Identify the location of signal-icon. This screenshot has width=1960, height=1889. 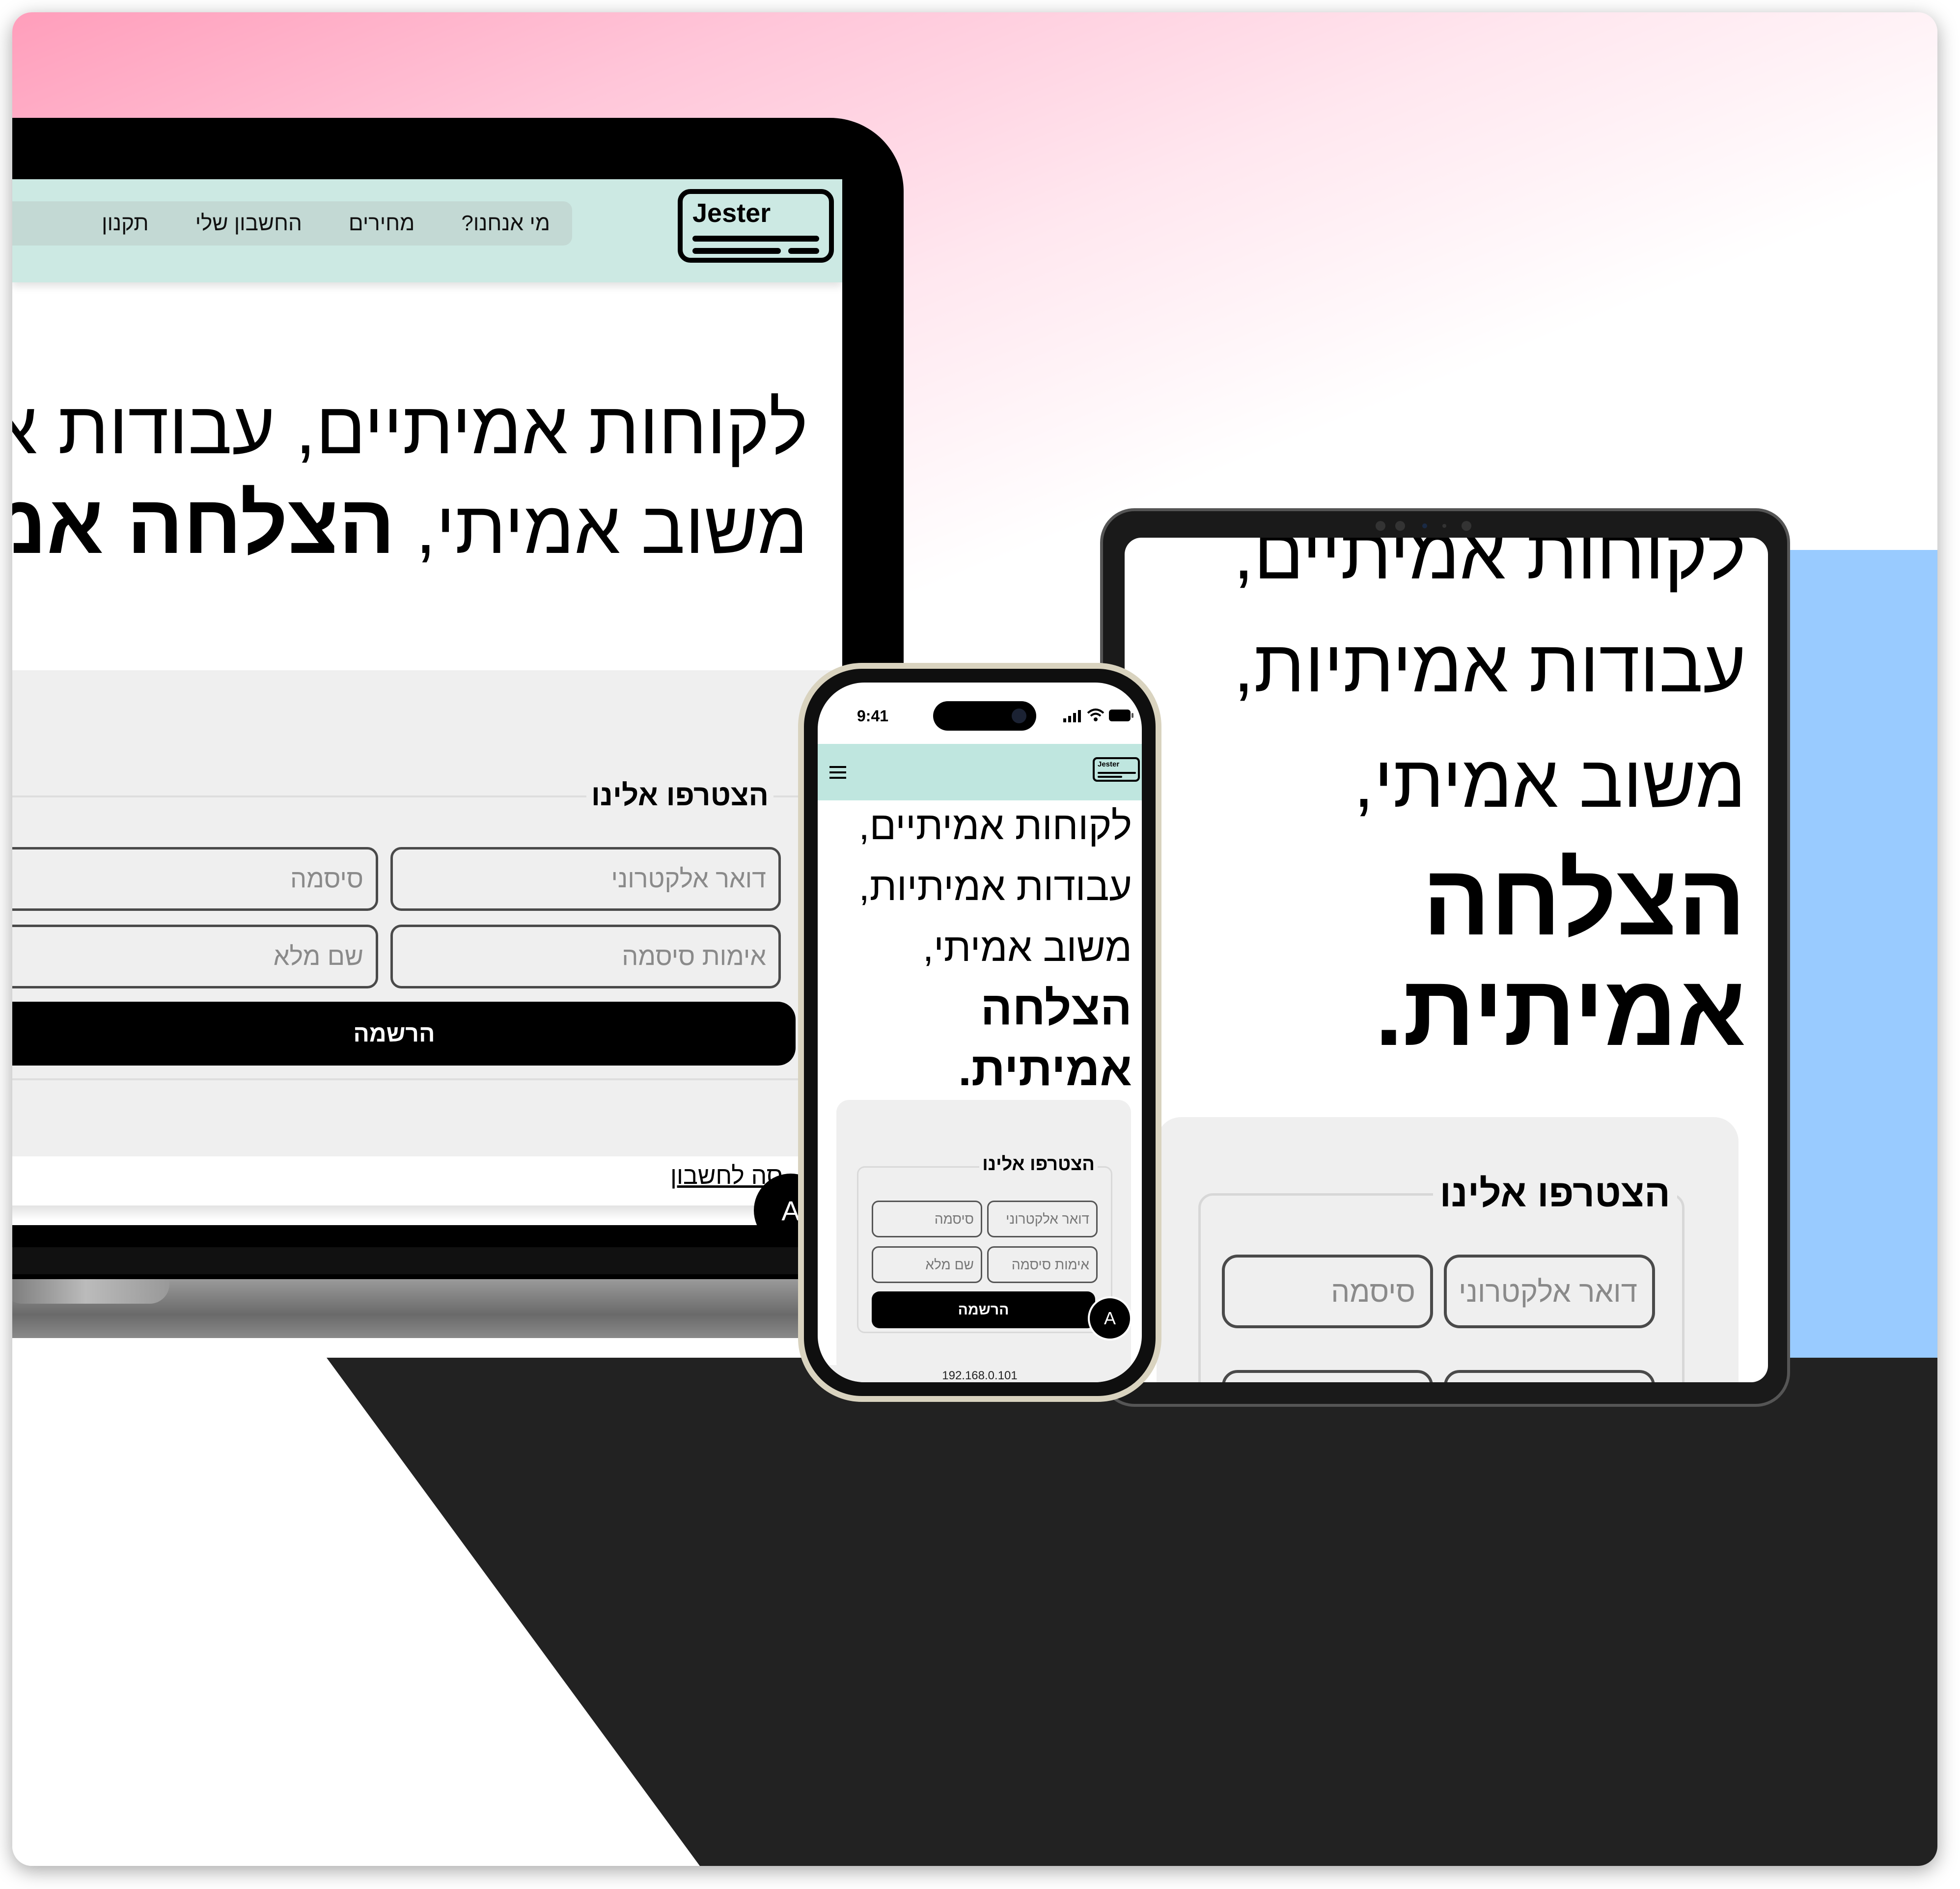
(1072, 716).